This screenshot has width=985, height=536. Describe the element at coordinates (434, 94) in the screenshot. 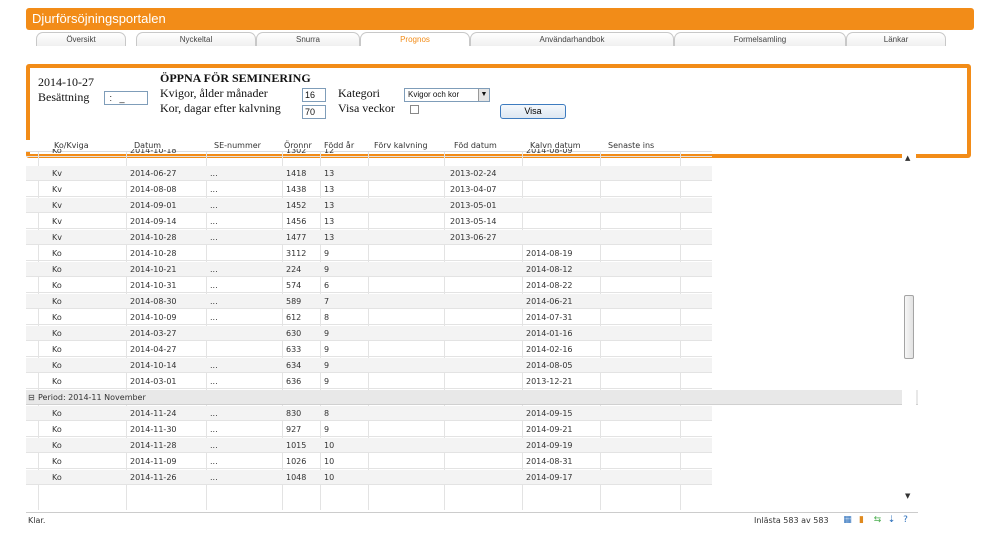

I see `kategori-value: Kvigor och kor` at that location.